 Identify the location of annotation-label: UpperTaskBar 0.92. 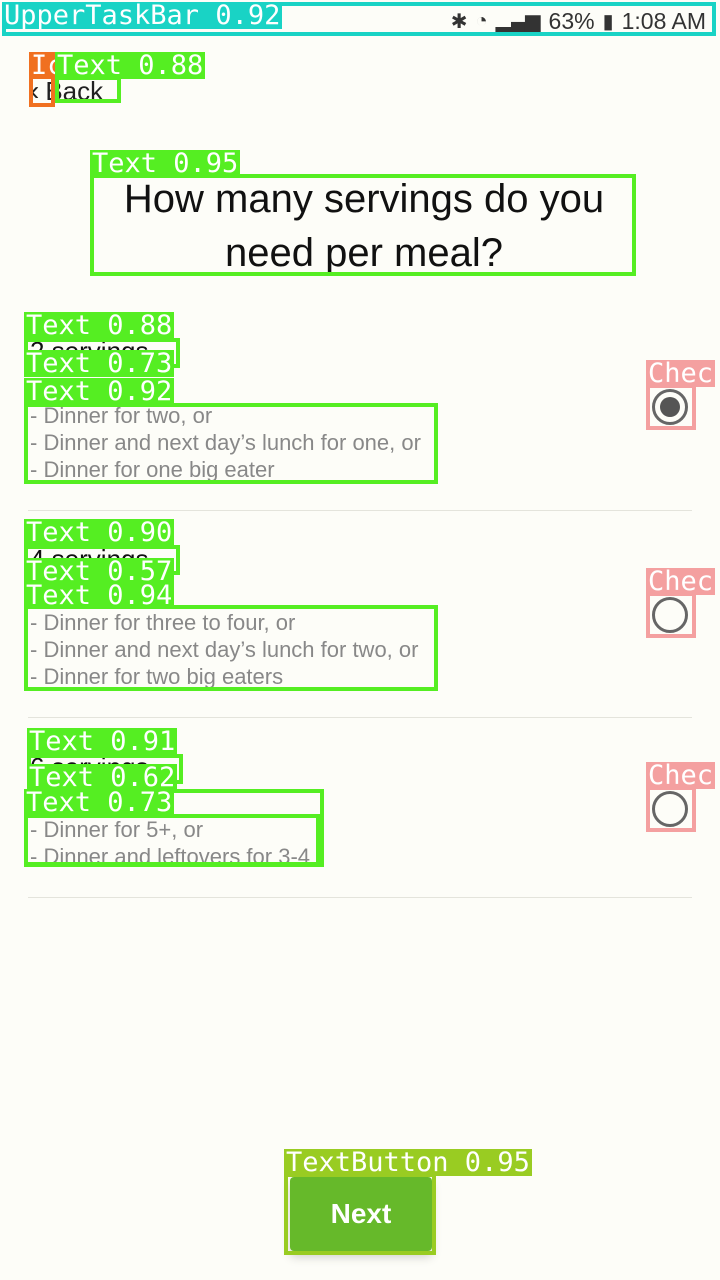
(142, 15).